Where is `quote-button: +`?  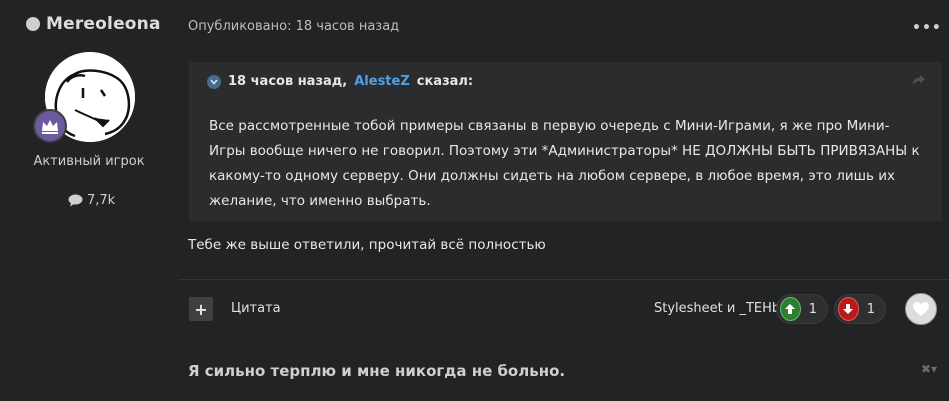
quote-button: + is located at coordinates (201, 309).